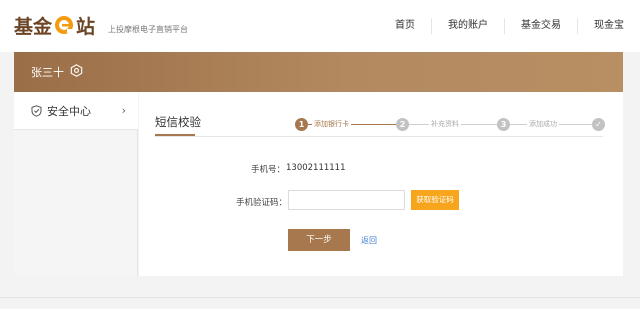  I want to click on step-progress: 1 添加银行卡 2 补充资料 3 添加成功 ✓, so click(450, 125).